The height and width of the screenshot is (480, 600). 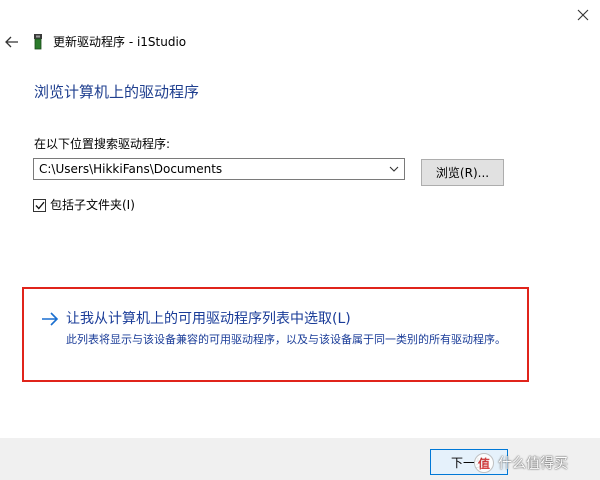 I want to click on back-arrow-icon, so click(x=11, y=42).